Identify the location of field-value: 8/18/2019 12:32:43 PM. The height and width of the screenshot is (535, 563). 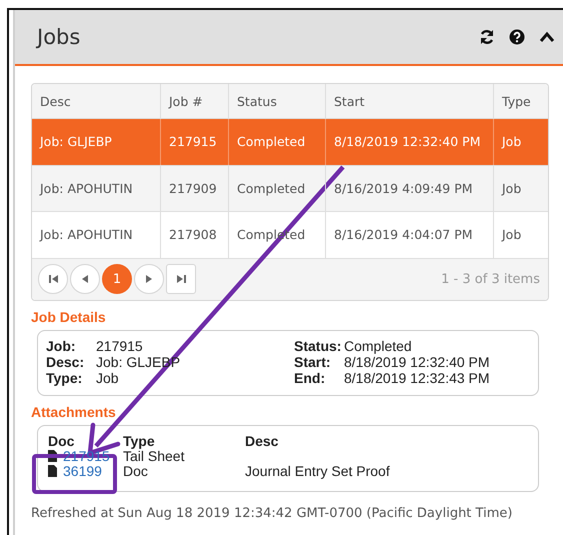
(417, 378).